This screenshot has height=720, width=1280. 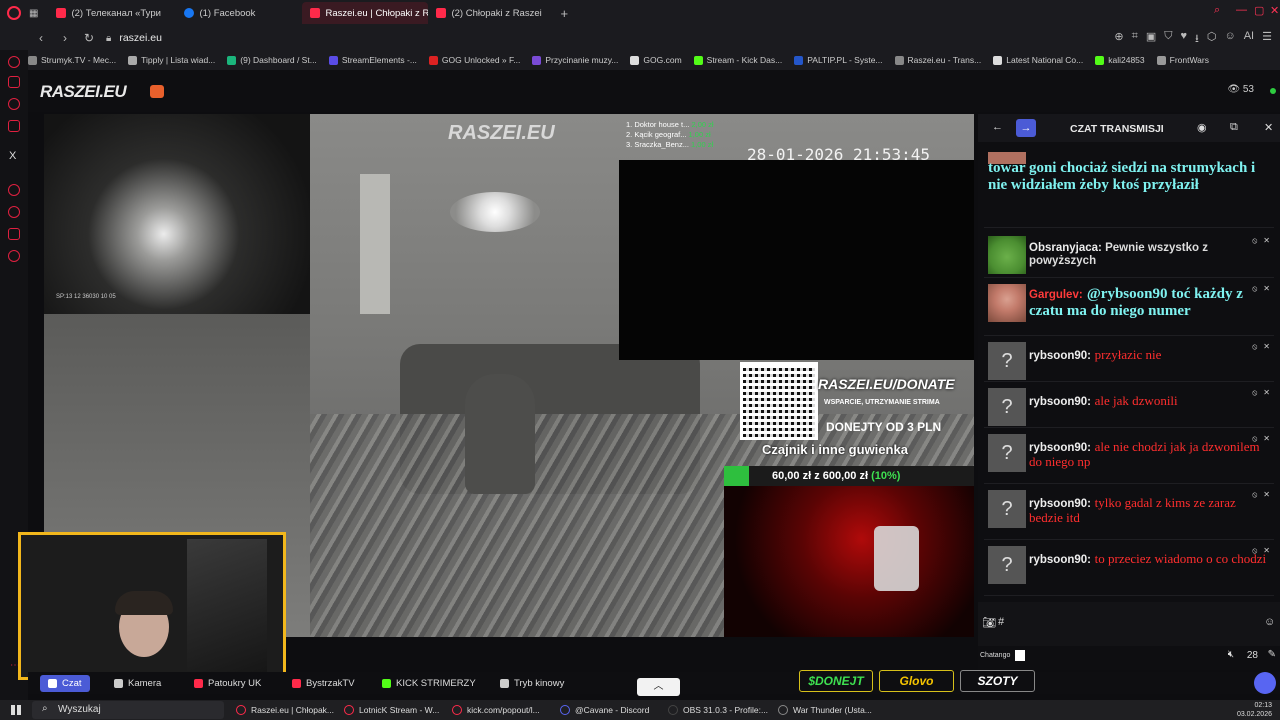 I want to click on chat-close-icon: ✕, so click(x=1268, y=127).